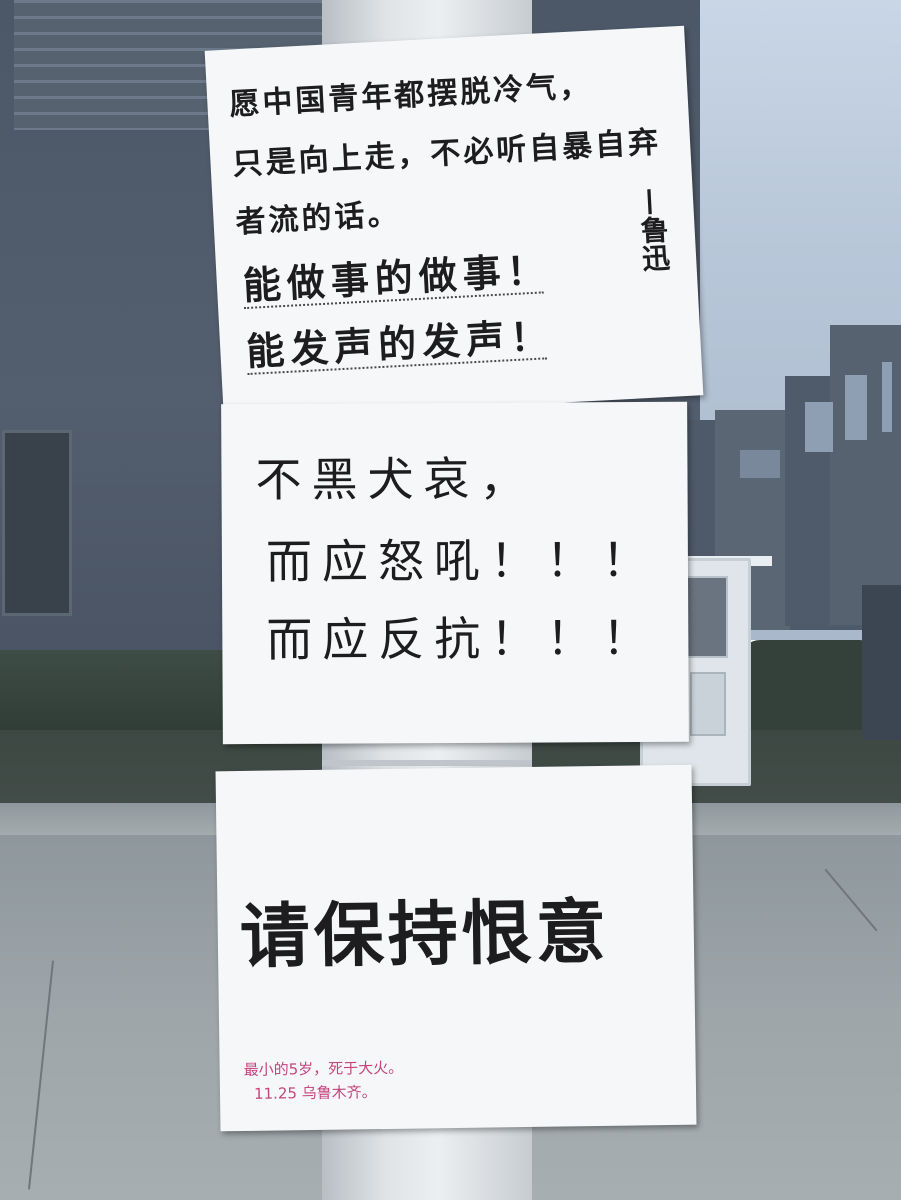 This screenshot has height=1200, width=901. Describe the element at coordinates (653, 229) in the screenshot. I see `quote-attribution: —鲁迅` at that location.